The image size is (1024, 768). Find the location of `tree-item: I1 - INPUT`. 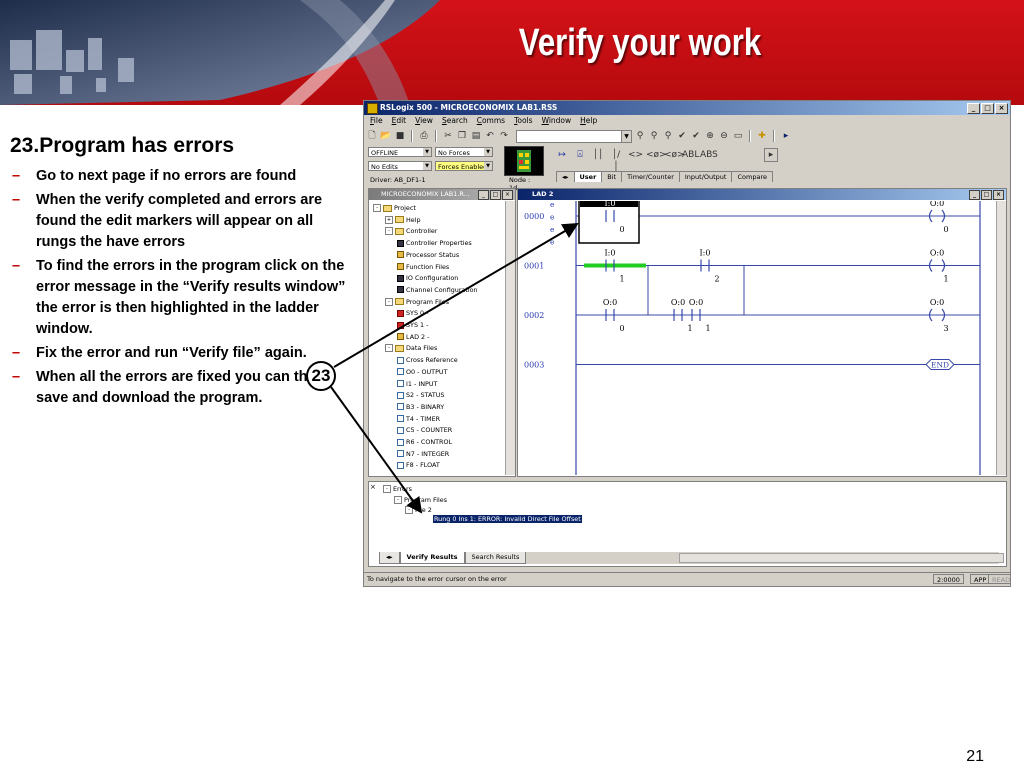

tree-item: I1 - INPUT is located at coordinates (417, 384).